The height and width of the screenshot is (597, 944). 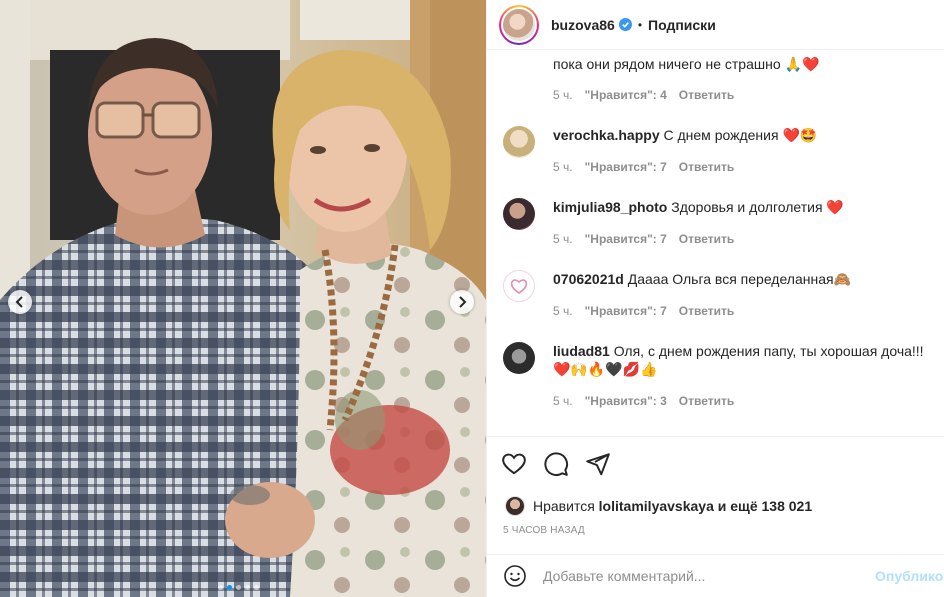 I want to click on post-header: buzova86 • Подписки, so click(x=715, y=25).